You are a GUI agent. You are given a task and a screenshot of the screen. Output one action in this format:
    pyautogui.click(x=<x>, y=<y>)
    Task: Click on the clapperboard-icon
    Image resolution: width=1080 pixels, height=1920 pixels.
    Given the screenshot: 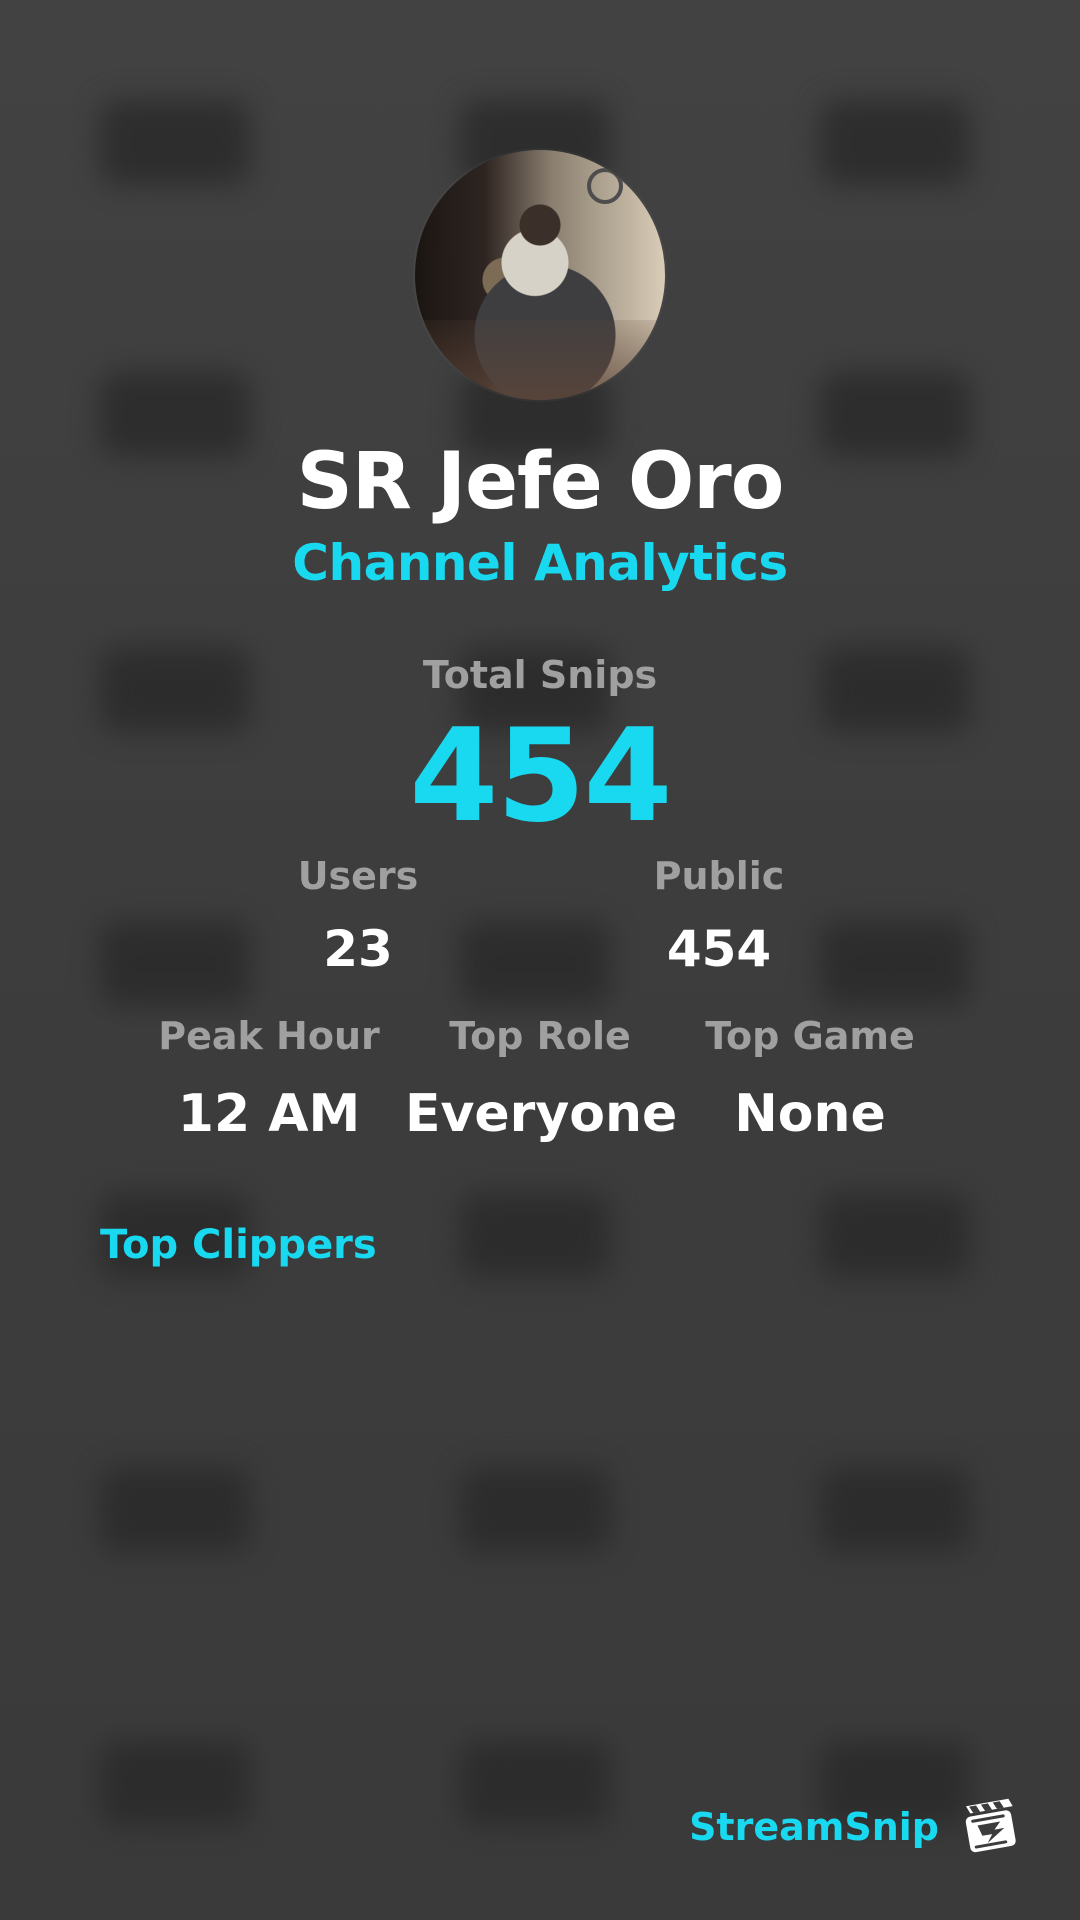 What is the action you would take?
    pyautogui.click(x=990, y=1825)
    